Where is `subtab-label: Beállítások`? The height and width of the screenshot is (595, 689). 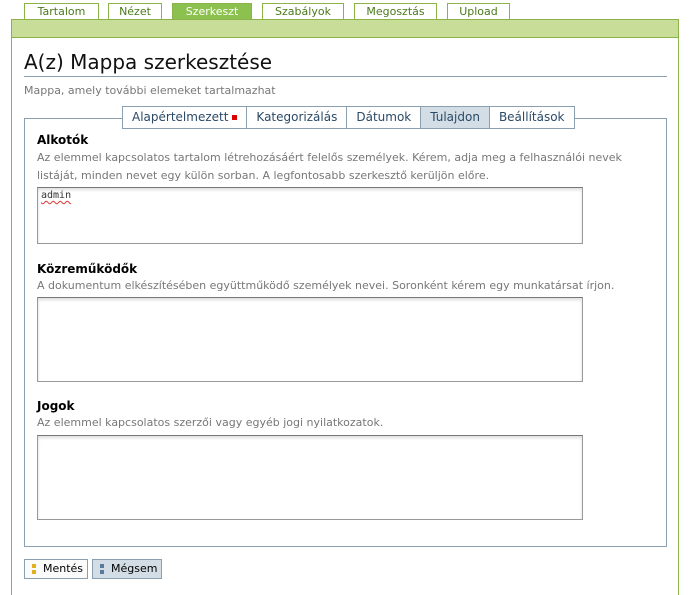
subtab-label: Beállítások is located at coordinates (531, 117).